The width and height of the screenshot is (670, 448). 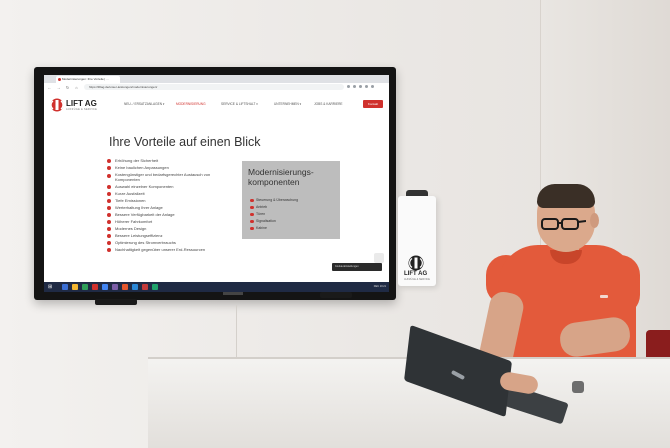 What do you see at coordinates (373, 104) in the screenshot?
I see `contact-button: Kontakt` at bounding box center [373, 104].